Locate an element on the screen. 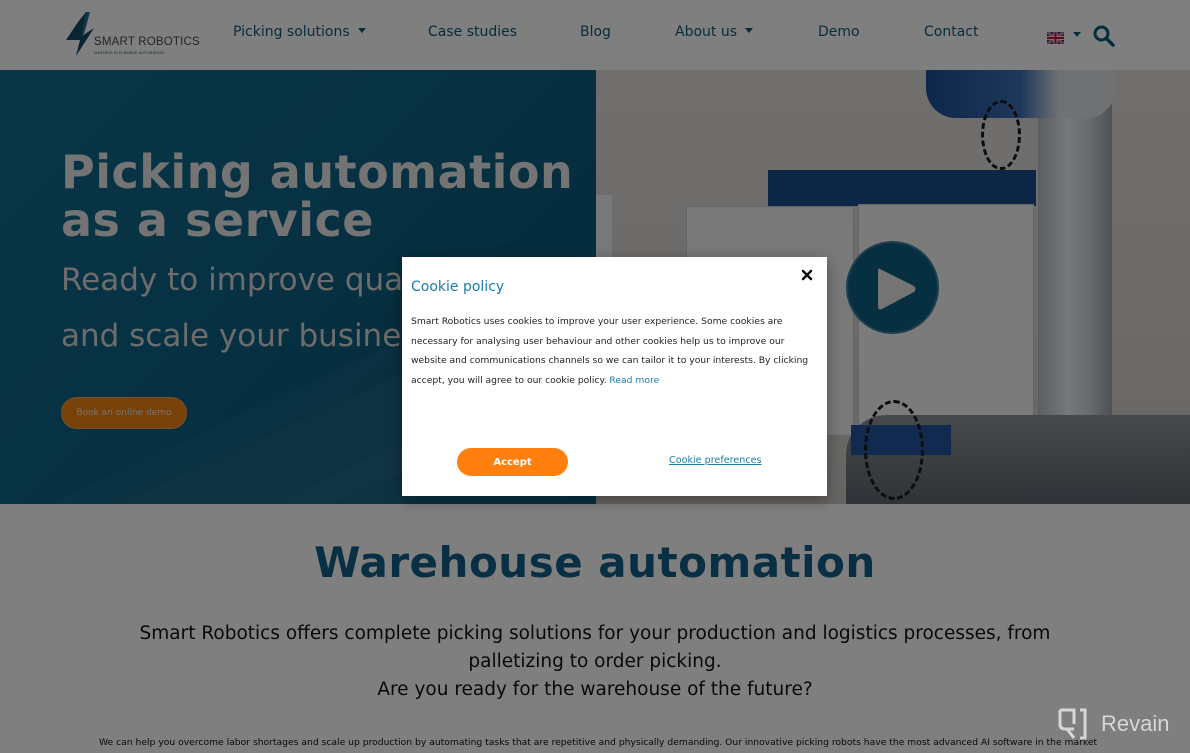  watermark-label: Revain is located at coordinates (1135, 723).